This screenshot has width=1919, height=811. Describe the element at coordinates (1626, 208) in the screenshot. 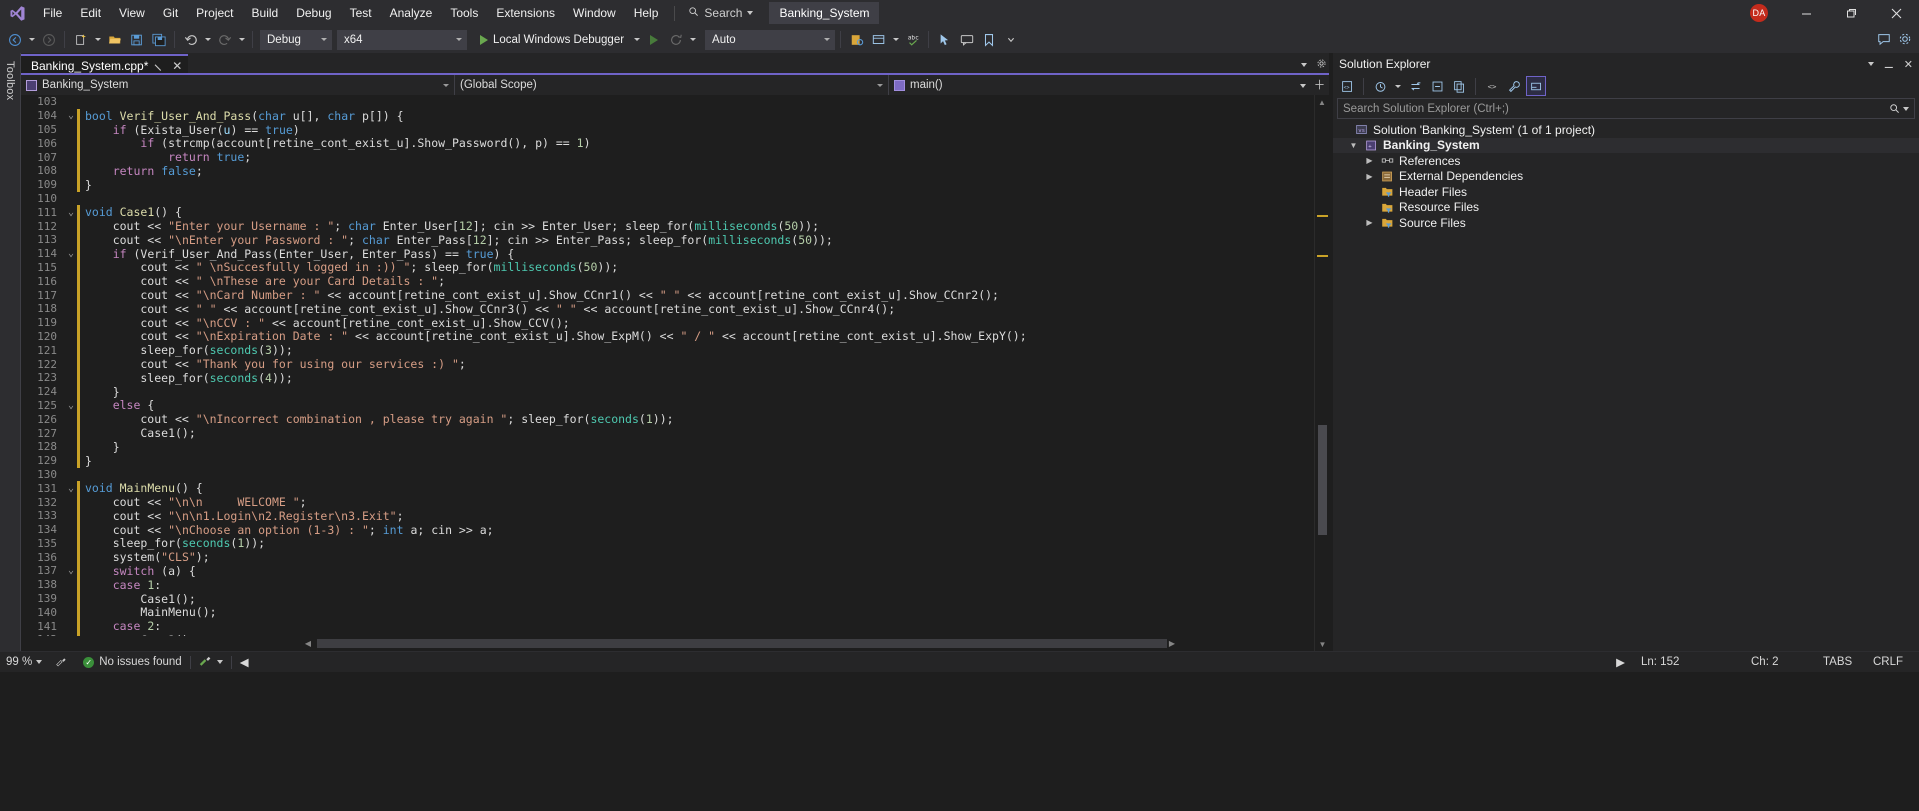

I see `solution-explorer-item-resource-files: Resource Files` at that location.